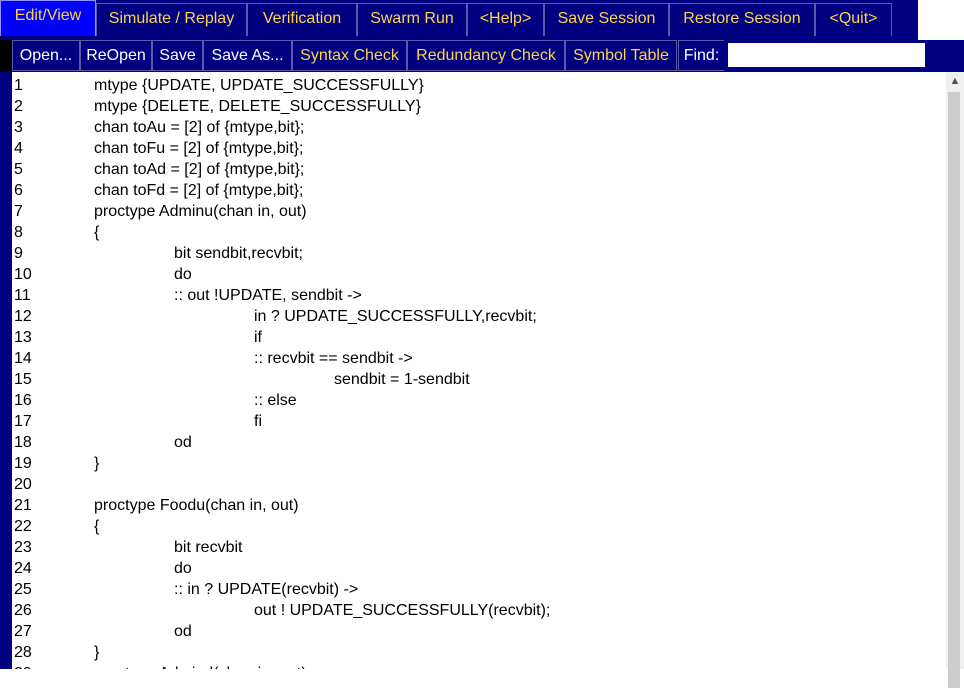  I want to click on code-text: chan toFd = [2] of {mtype,bit};, so click(199, 190).